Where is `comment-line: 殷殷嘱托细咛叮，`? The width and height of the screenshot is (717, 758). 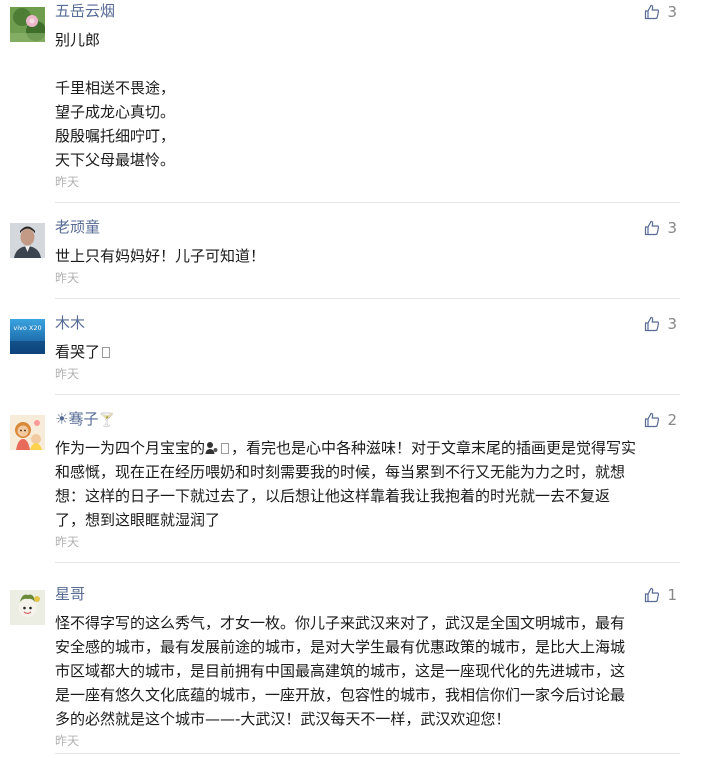 comment-line: 殷殷嘱托细咛叮， is located at coordinates (115, 136).